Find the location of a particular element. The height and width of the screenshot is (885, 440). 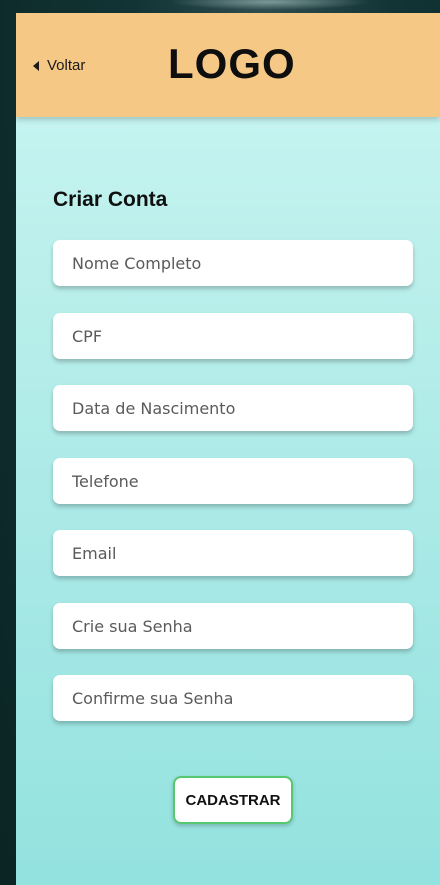

phone-input is located at coordinates (233, 481).